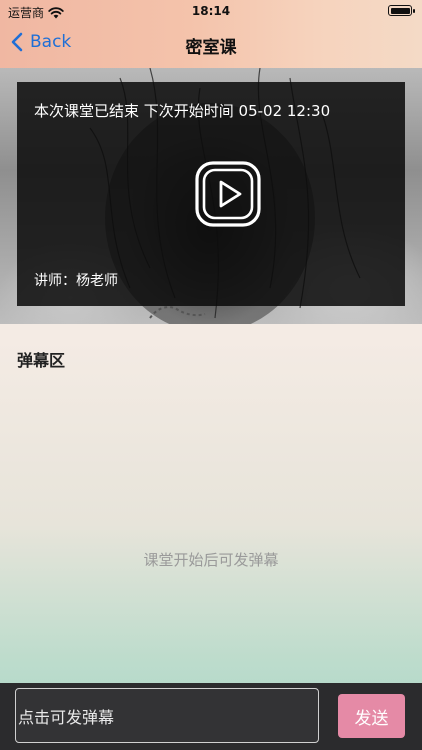 The width and height of the screenshot is (422, 750). I want to click on clock: 18:14, so click(211, 11).